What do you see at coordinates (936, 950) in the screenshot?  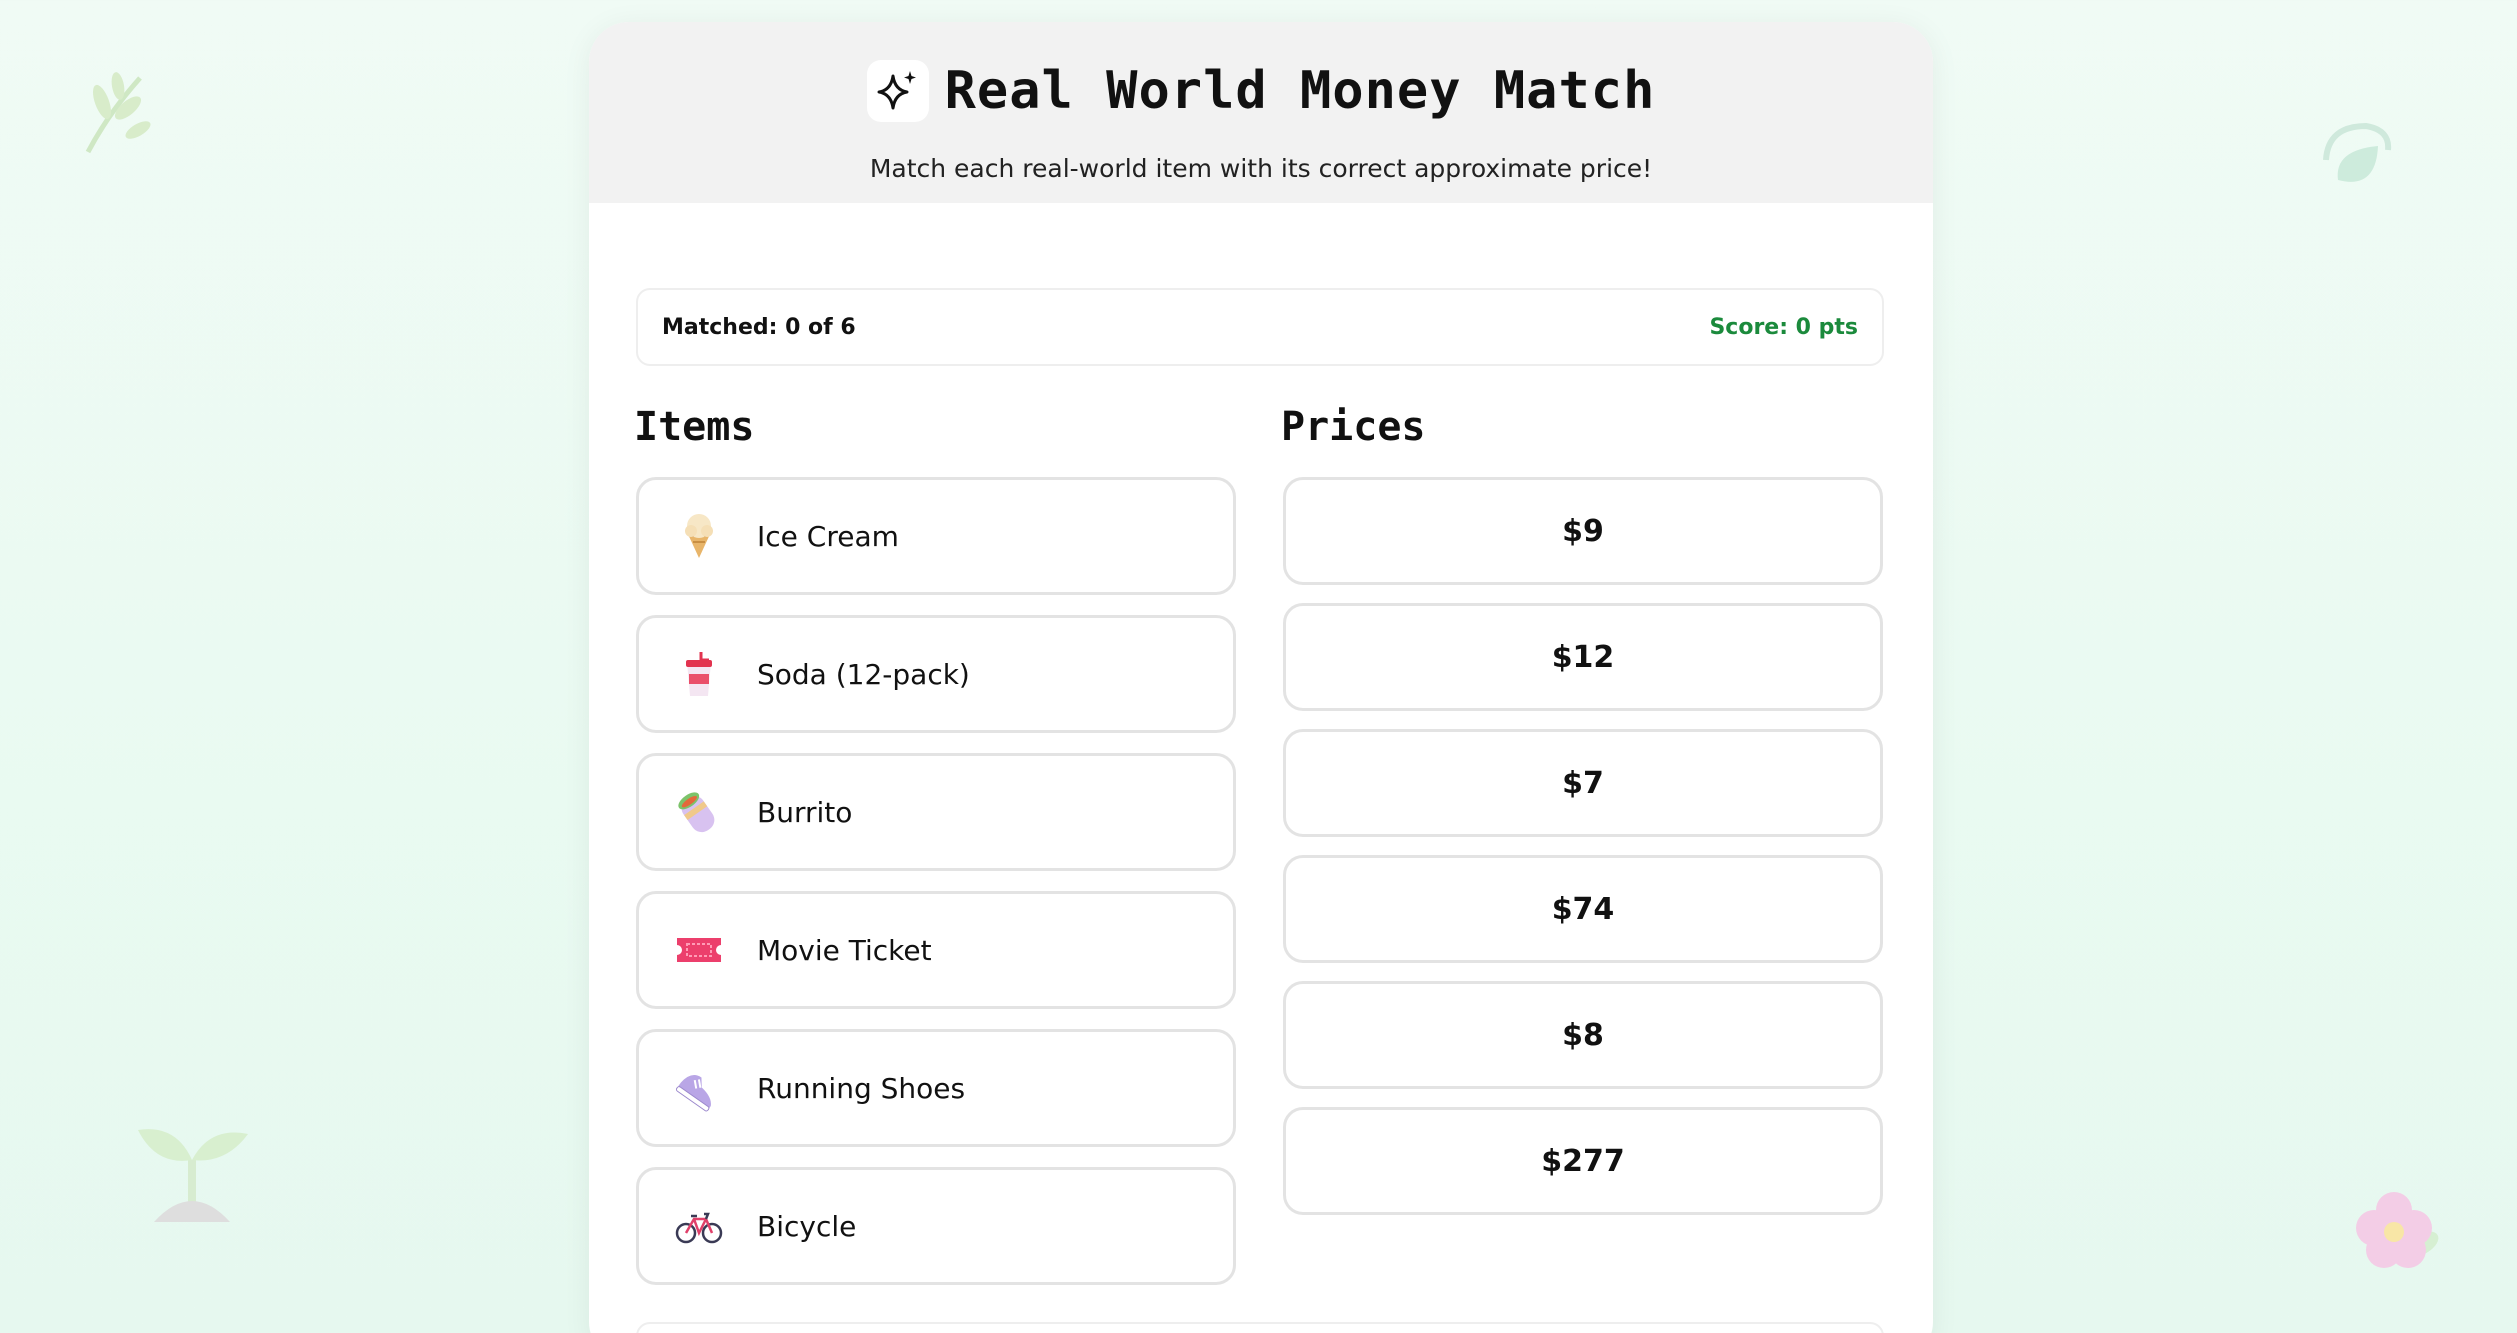 I see `item-card-movie-ticket: Movie Ticket` at bounding box center [936, 950].